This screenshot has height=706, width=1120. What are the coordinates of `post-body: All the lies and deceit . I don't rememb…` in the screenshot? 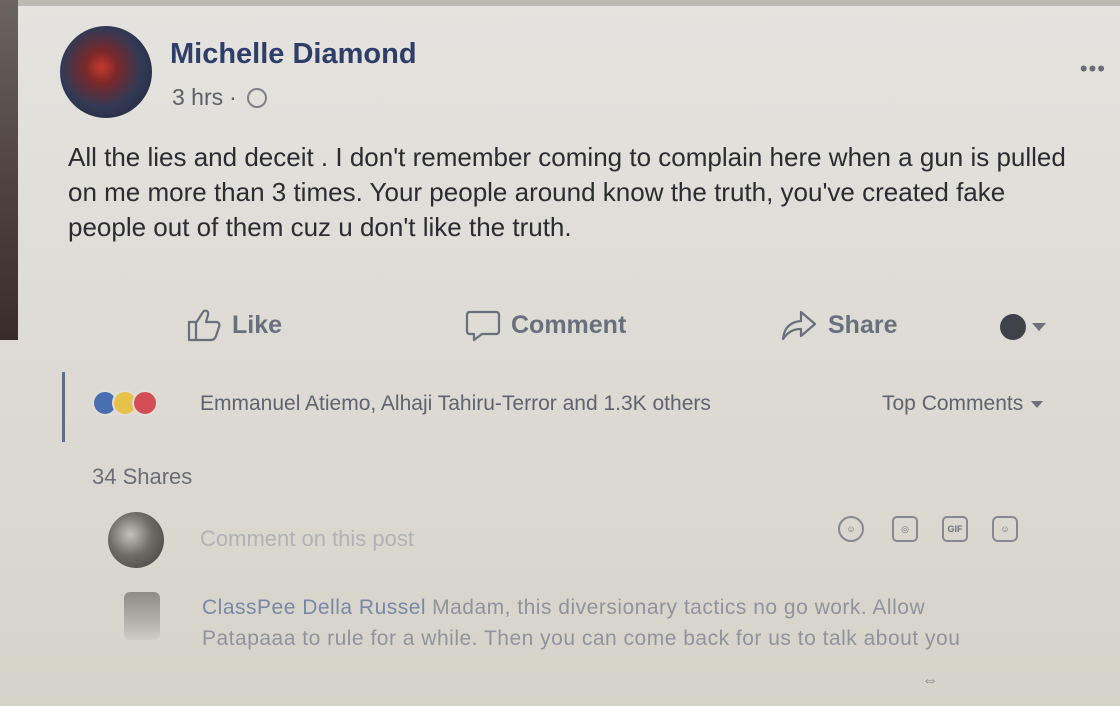 It's located at (567, 192).